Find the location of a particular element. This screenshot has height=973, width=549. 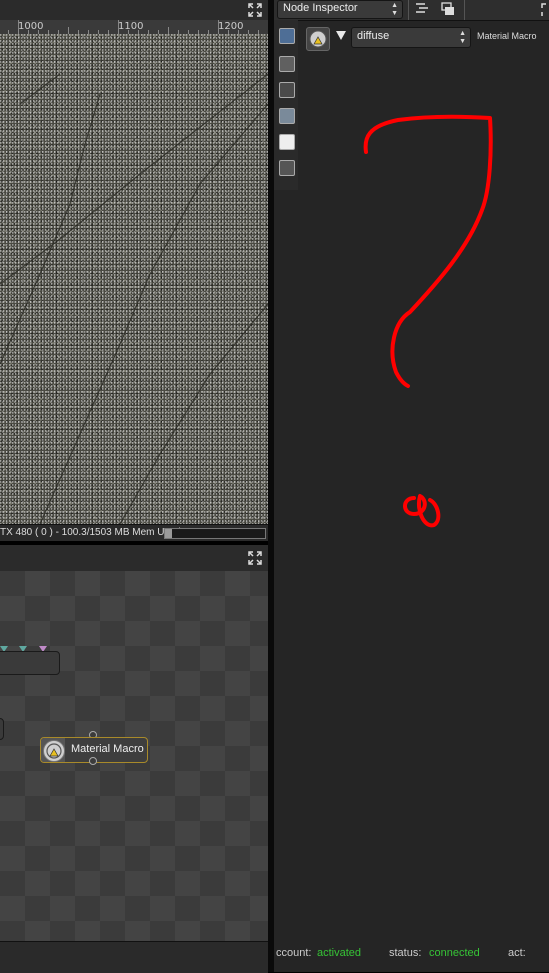

memory-usage-fill is located at coordinates (168, 533).